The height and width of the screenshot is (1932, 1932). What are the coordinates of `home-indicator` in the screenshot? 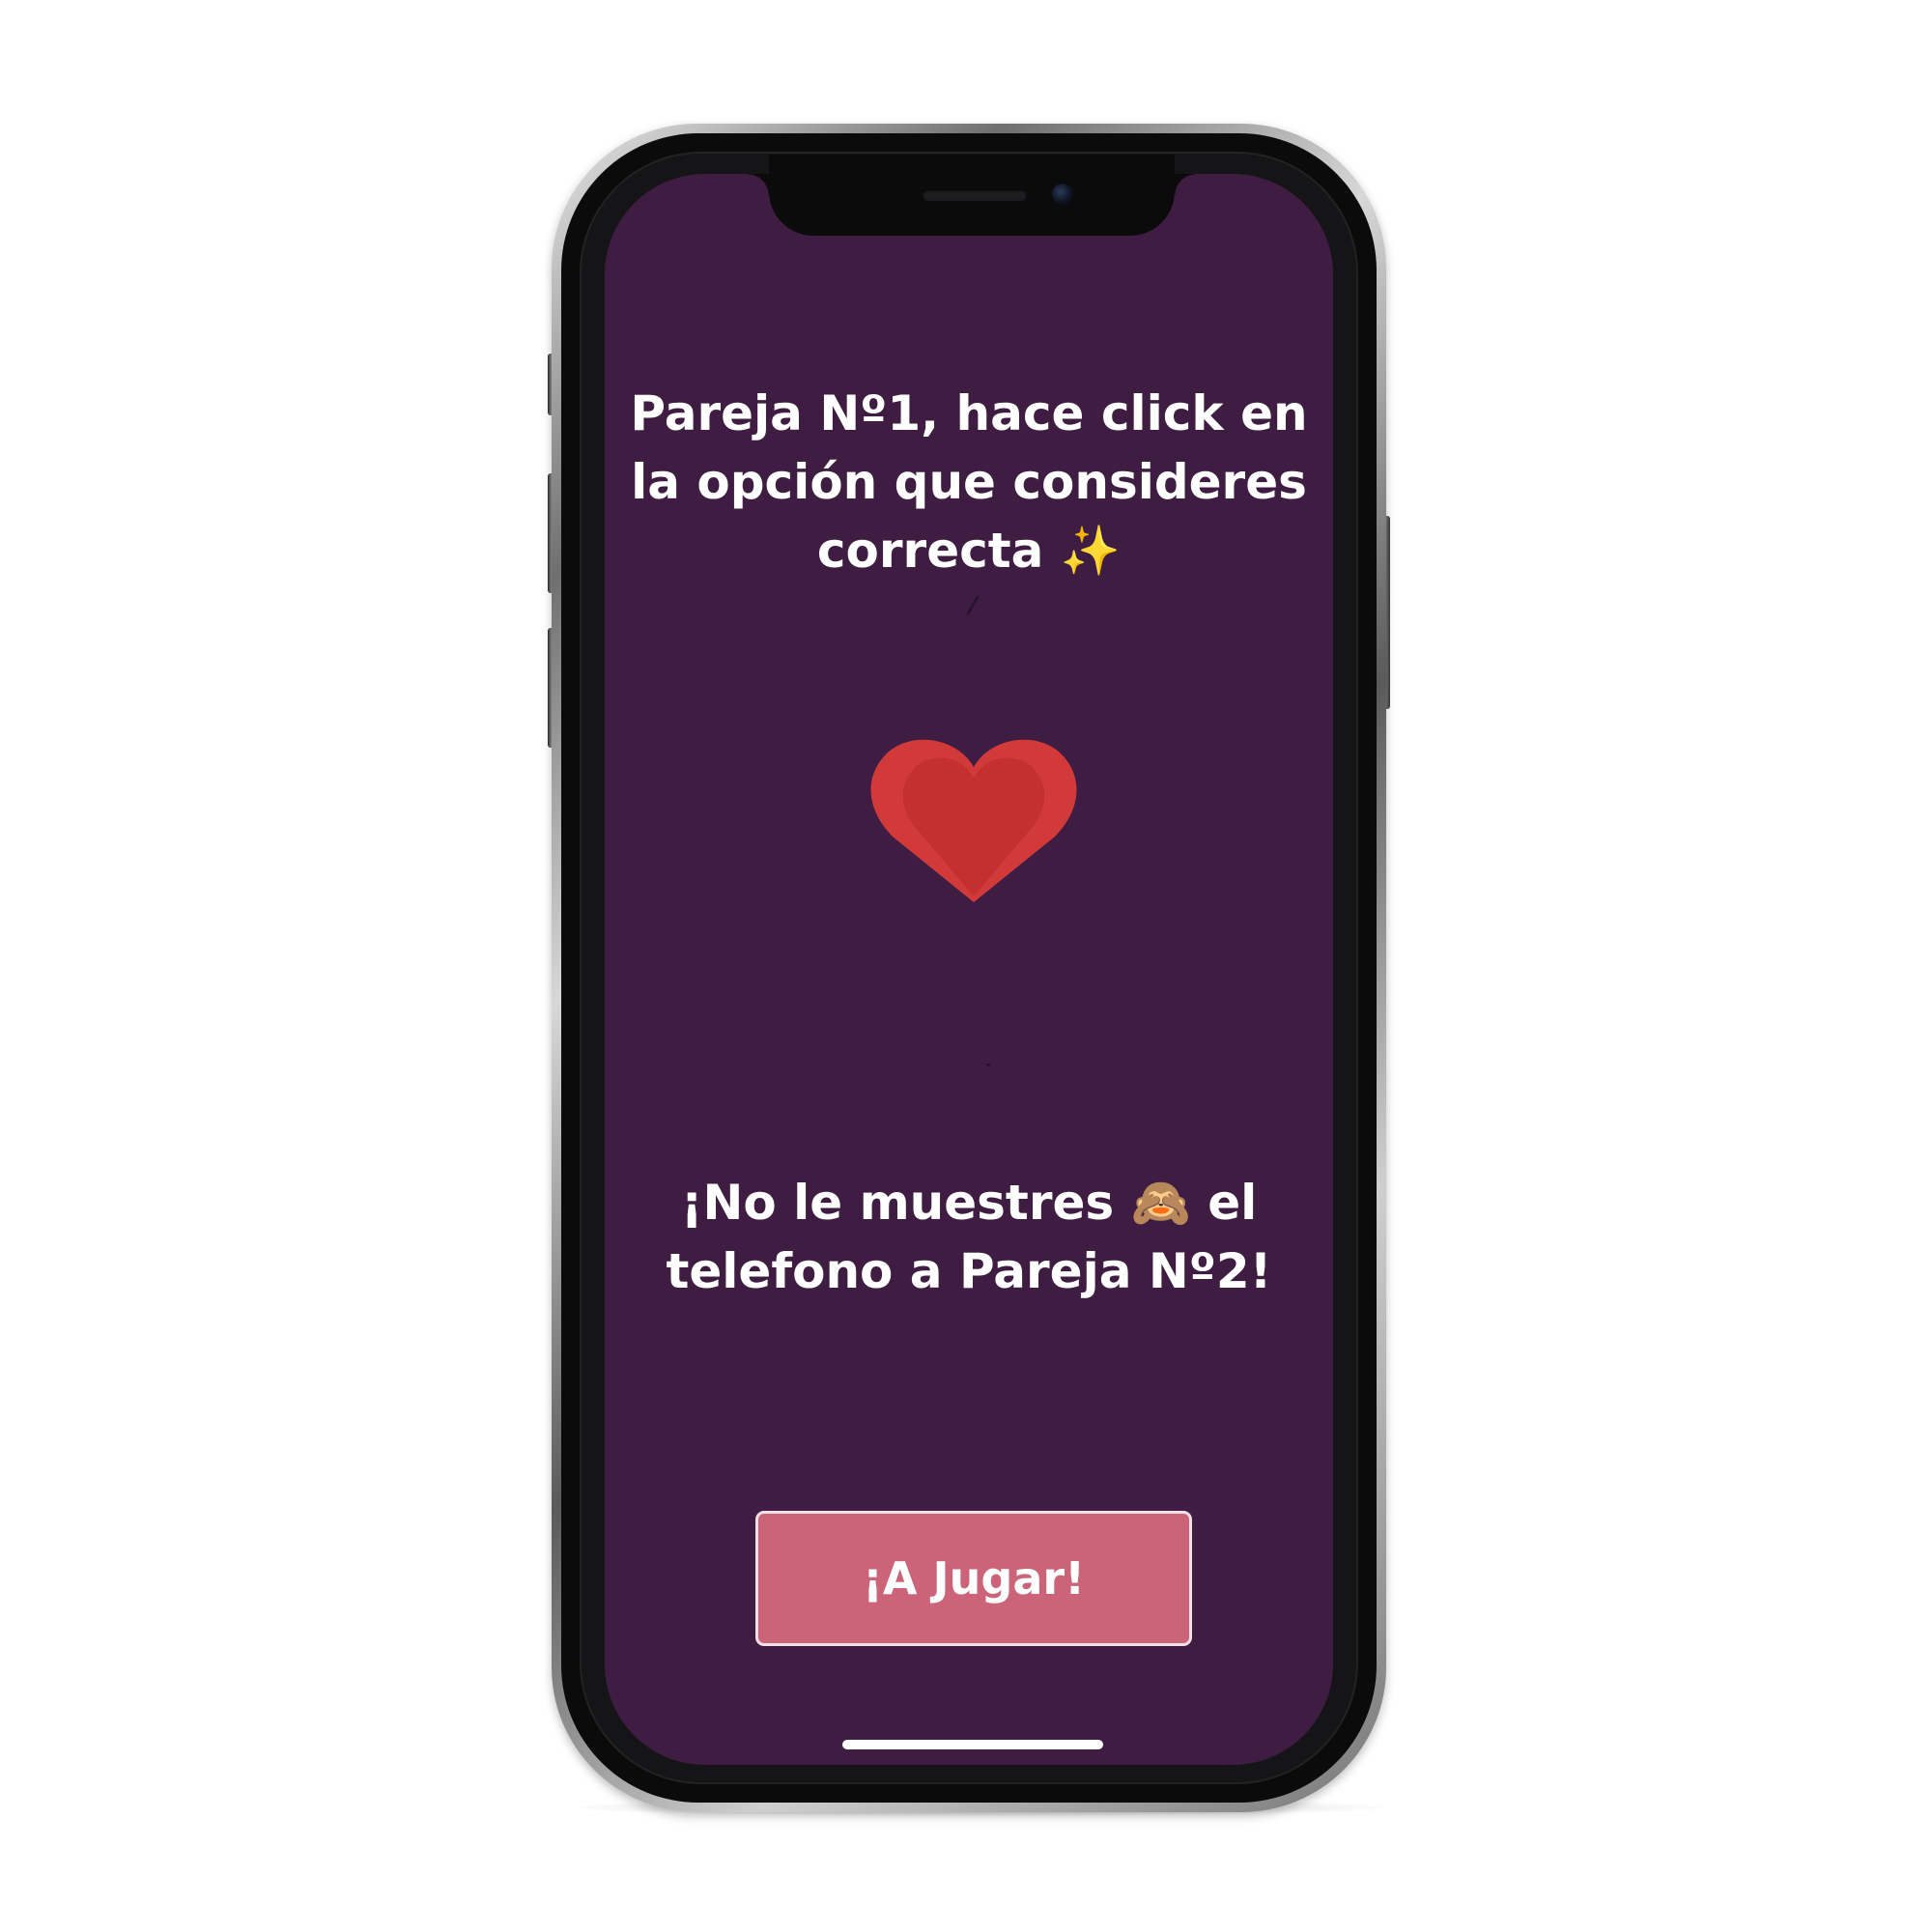 It's located at (972, 1744).